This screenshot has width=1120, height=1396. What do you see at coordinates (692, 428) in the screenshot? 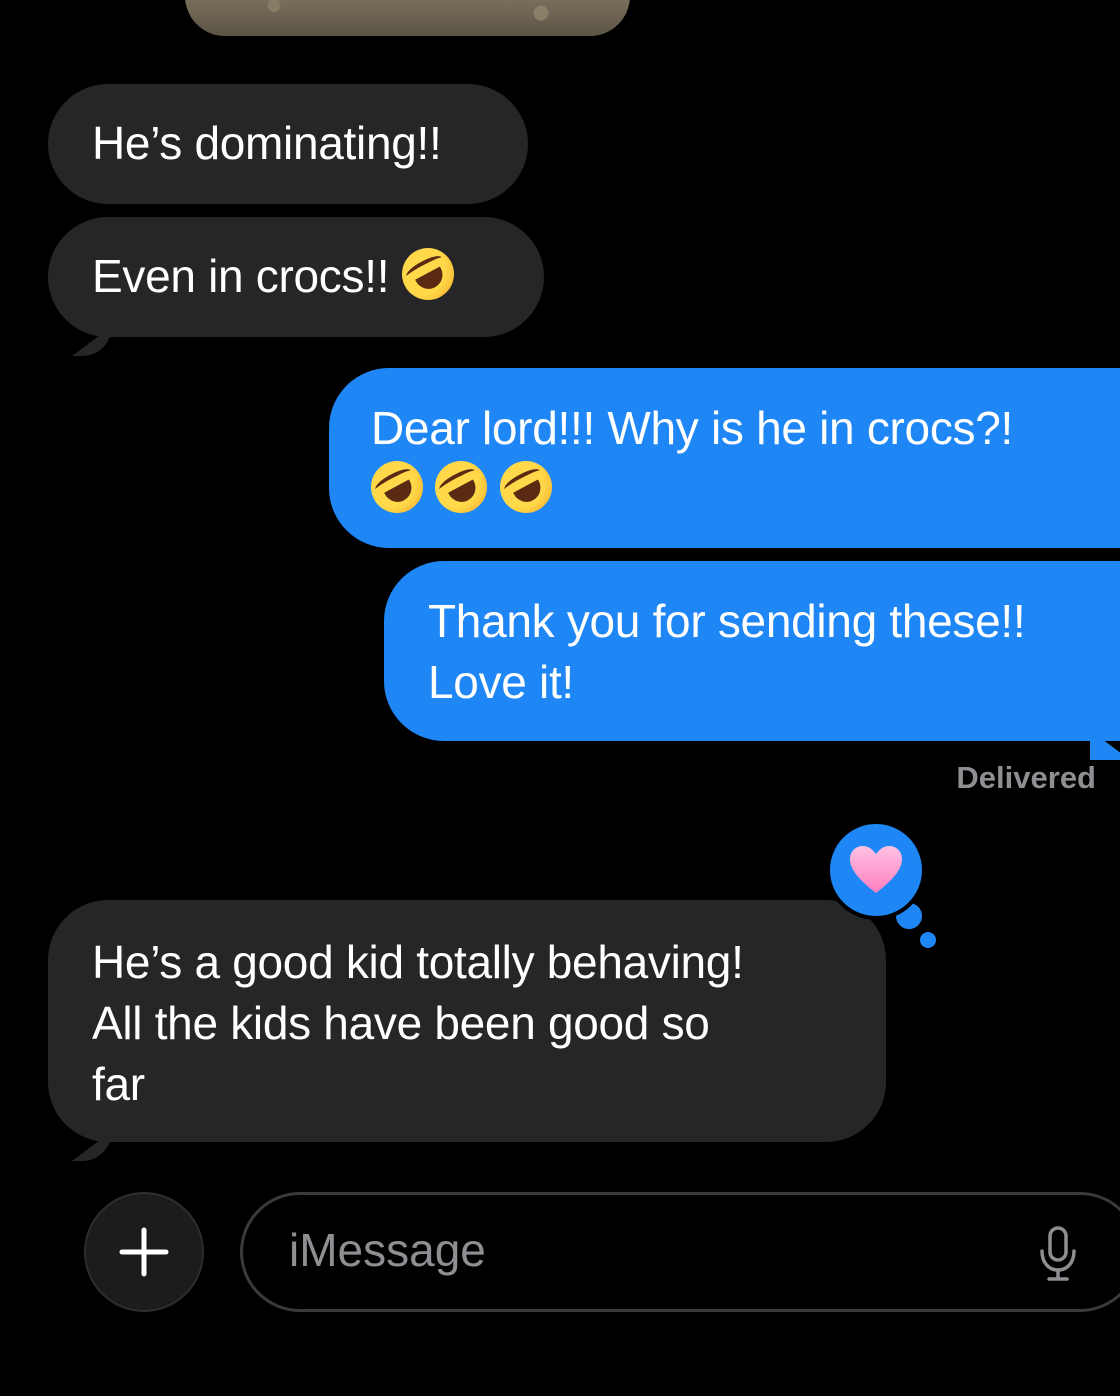
I see `message-text: Dear lord!!! Why is he in crocs?!` at bounding box center [692, 428].